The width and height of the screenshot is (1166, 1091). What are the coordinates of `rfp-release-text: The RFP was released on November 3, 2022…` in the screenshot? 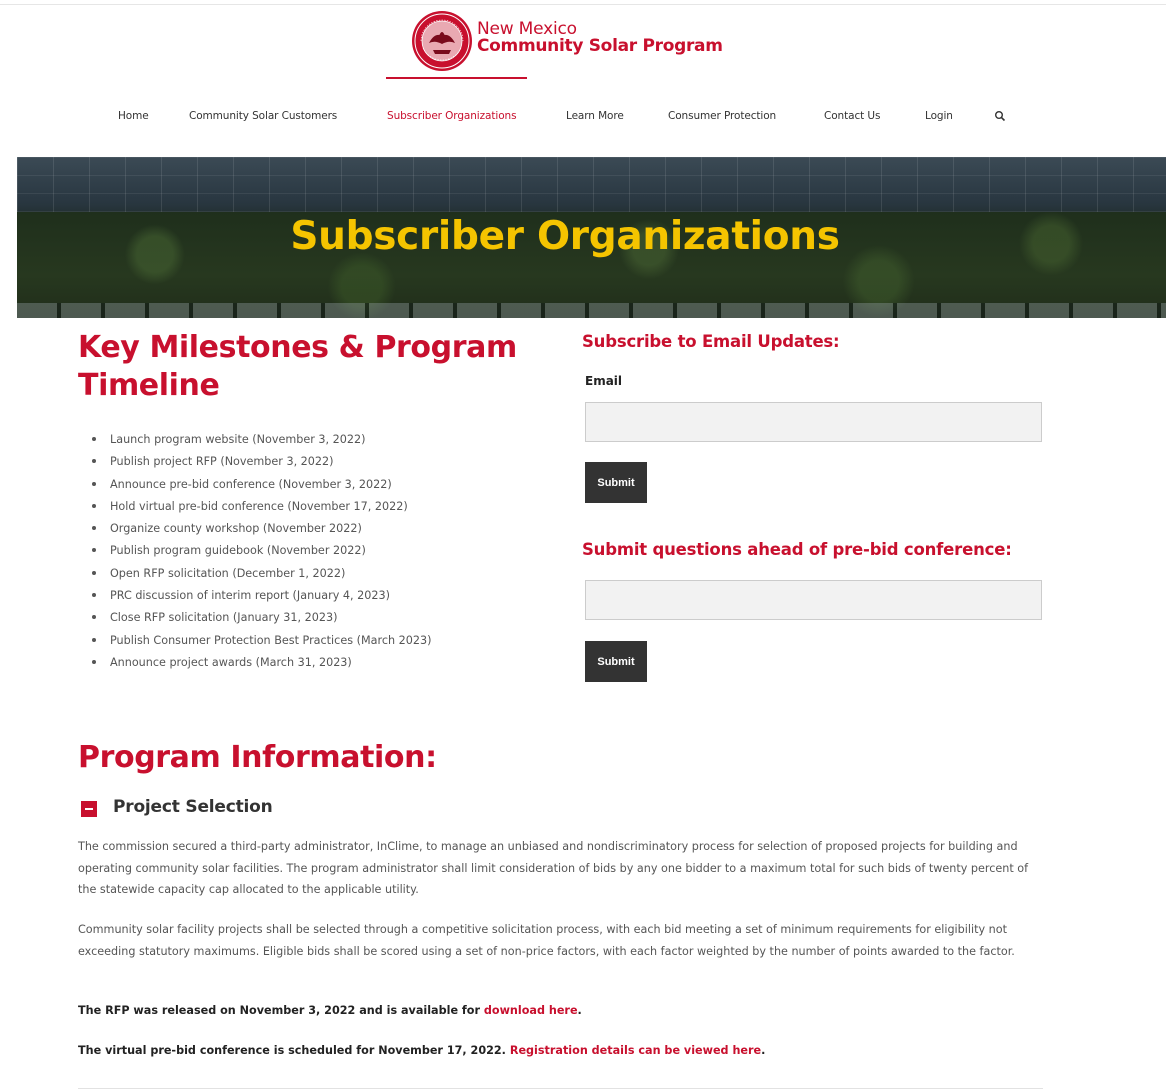 It's located at (281, 1010).